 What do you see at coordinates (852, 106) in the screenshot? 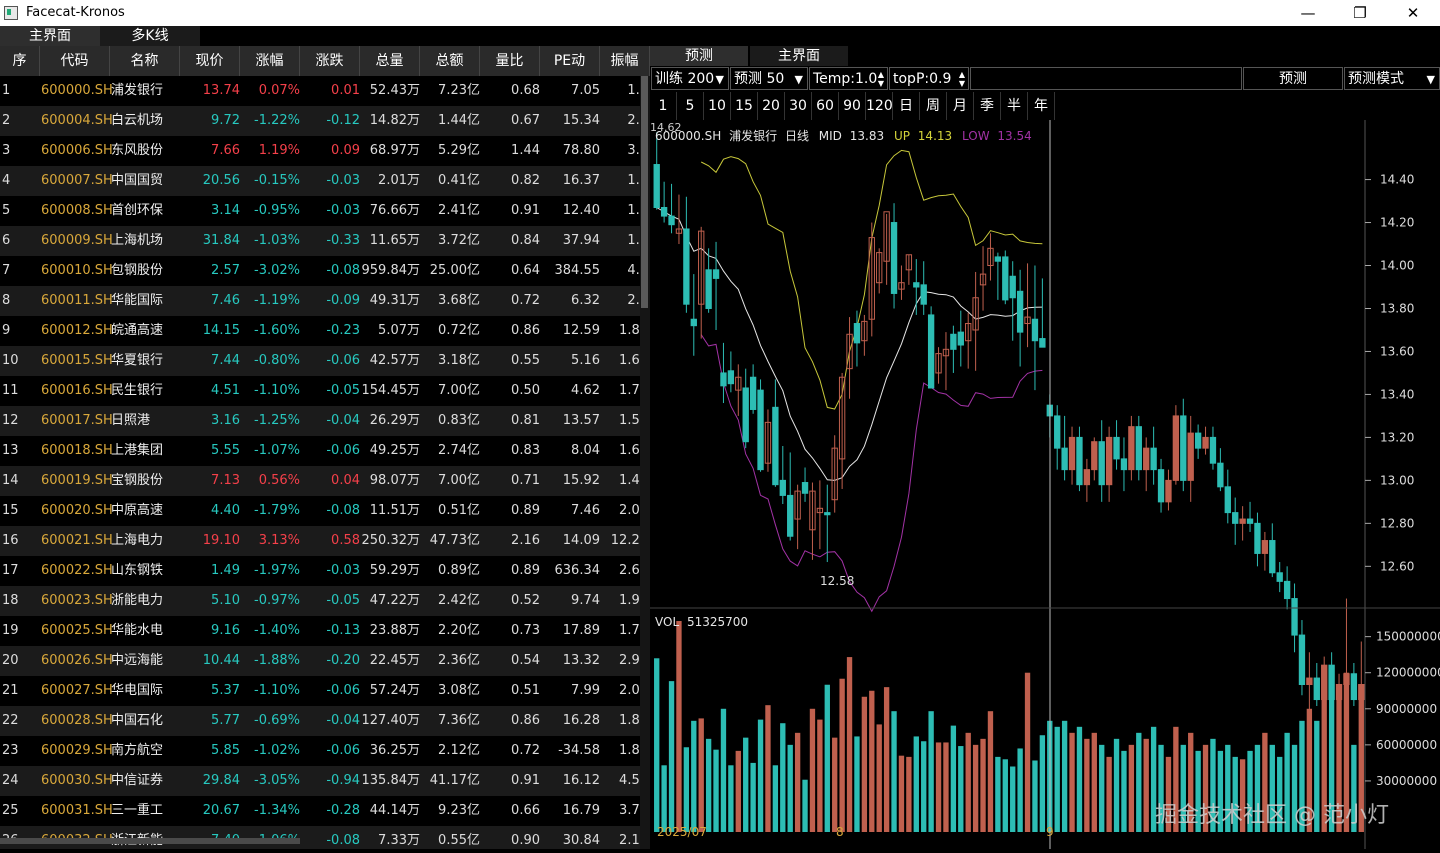
I see `period-min-90: 90` at bounding box center [852, 106].